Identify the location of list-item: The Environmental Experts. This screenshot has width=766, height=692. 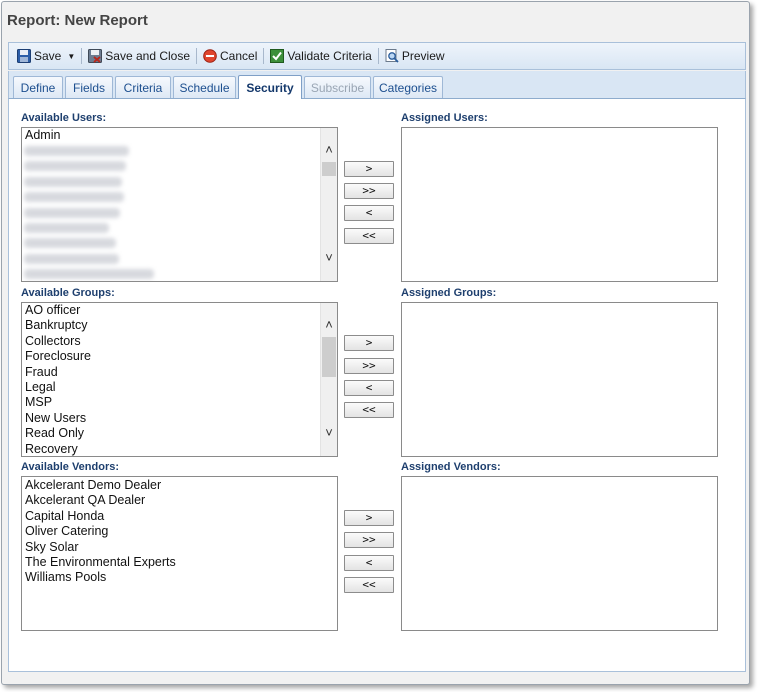
(171, 562).